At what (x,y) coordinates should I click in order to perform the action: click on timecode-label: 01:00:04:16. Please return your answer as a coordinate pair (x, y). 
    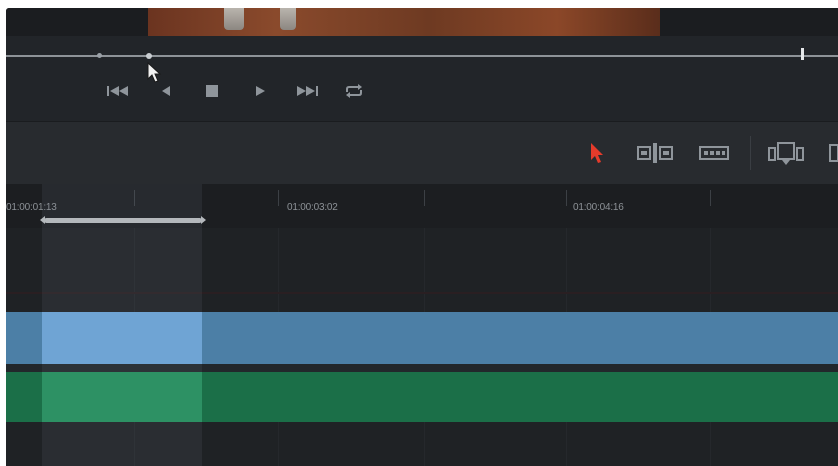
    Looking at the image, I should click on (598, 207).